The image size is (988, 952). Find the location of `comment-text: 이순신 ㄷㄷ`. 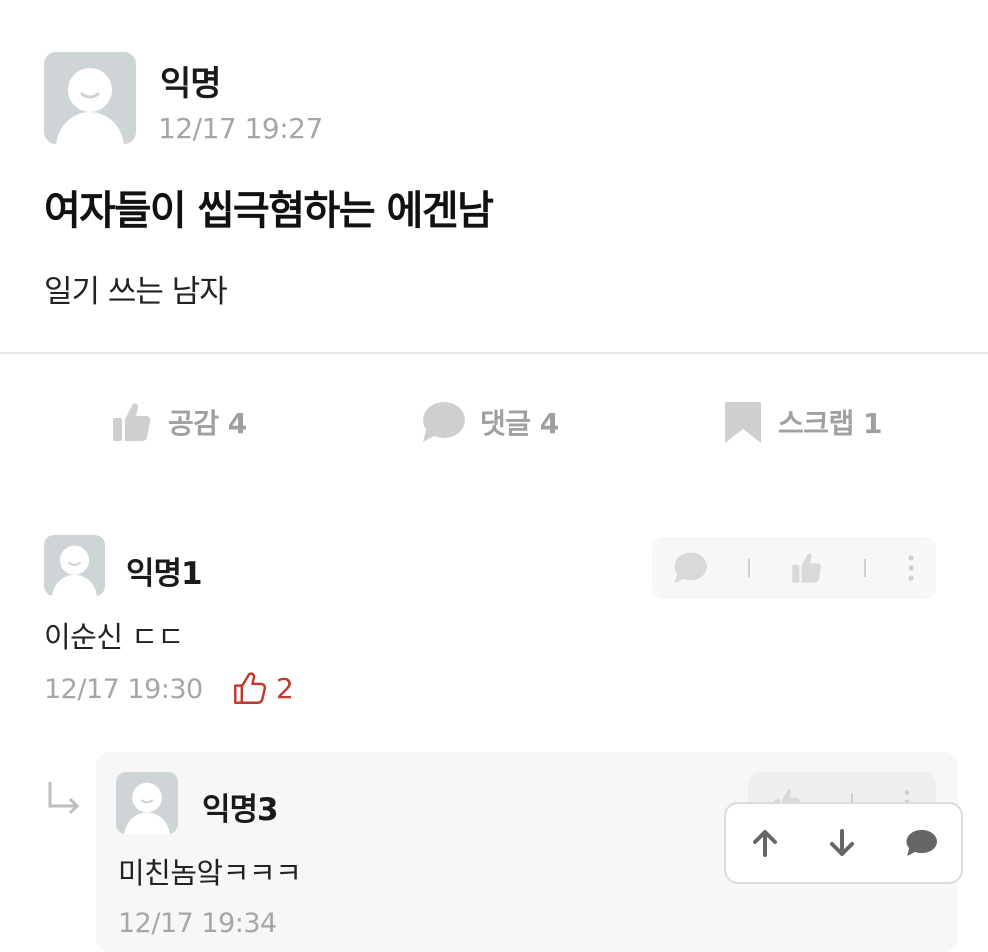

comment-text: 이순신 ㄷㄷ is located at coordinates (114, 637).